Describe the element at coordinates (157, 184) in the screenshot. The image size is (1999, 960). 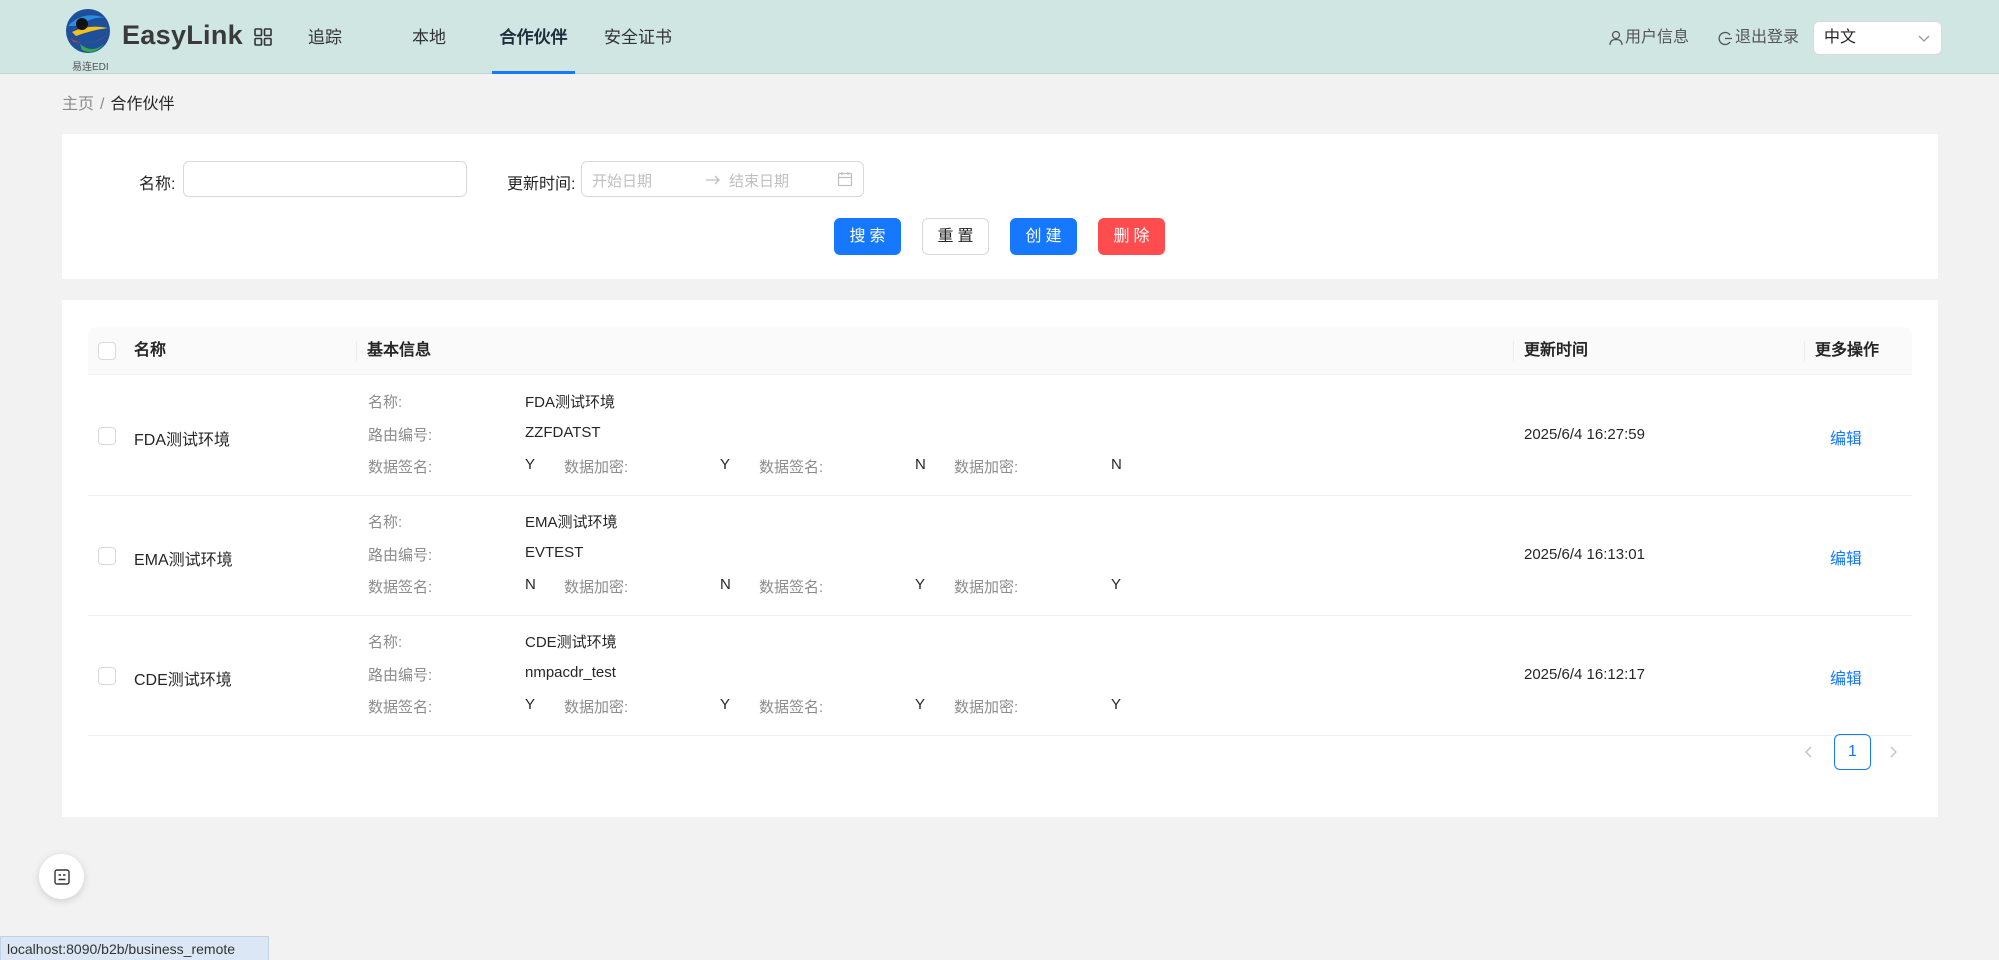
I see `name-label: 名称:` at that location.